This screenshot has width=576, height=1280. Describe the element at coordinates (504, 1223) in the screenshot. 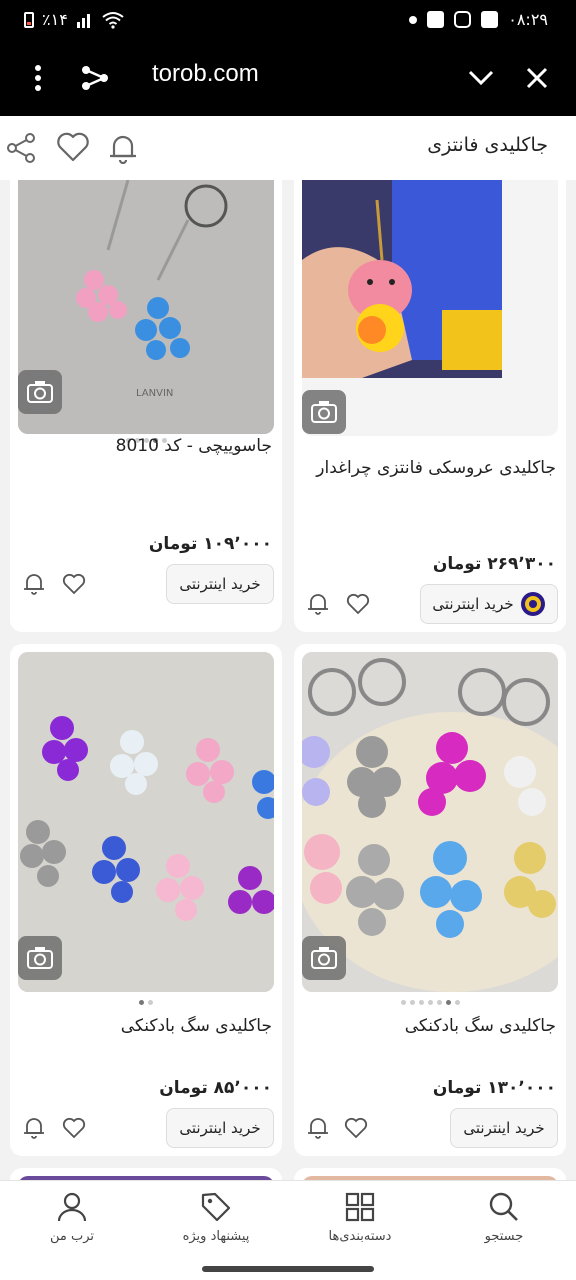

I see `nav-search: جستجو` at that location.